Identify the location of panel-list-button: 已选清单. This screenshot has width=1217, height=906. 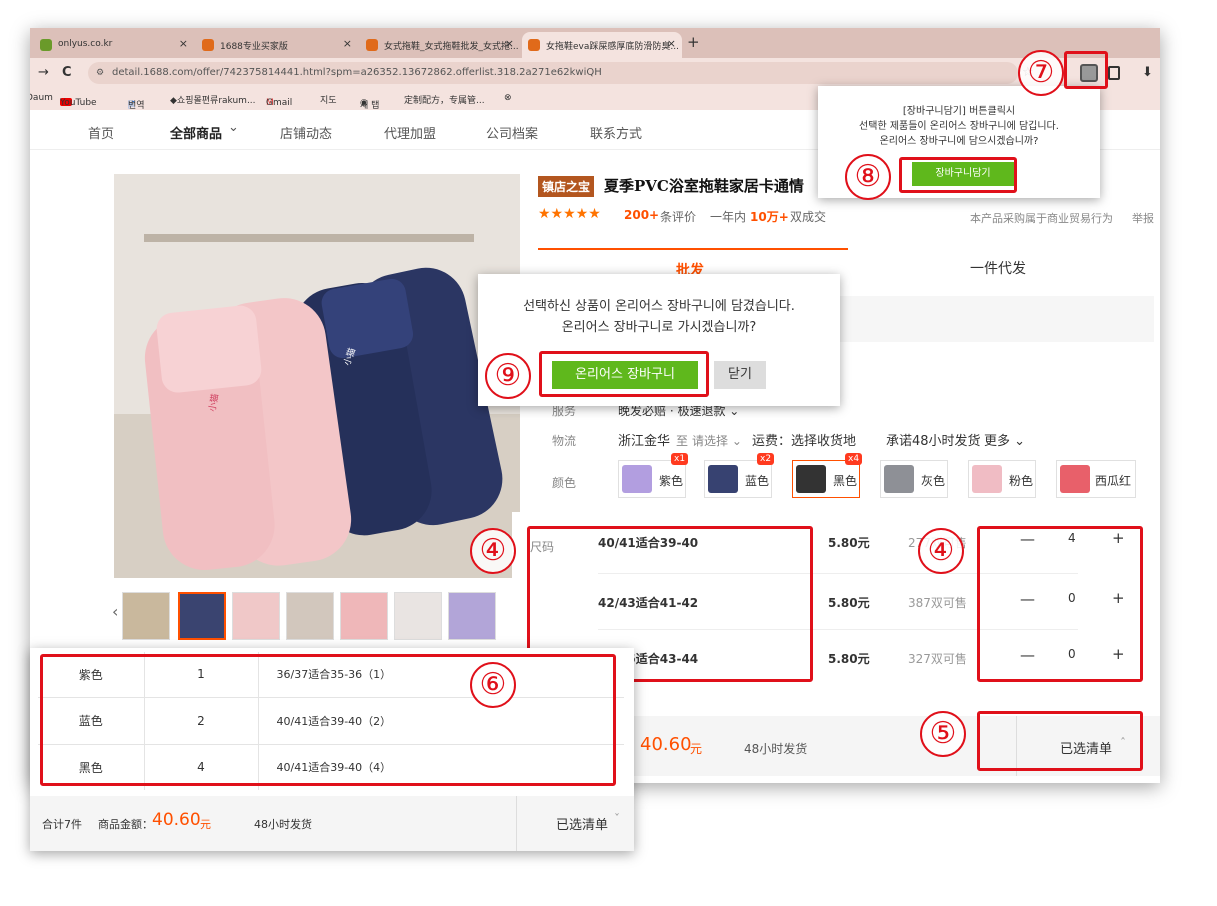
(582, 823).